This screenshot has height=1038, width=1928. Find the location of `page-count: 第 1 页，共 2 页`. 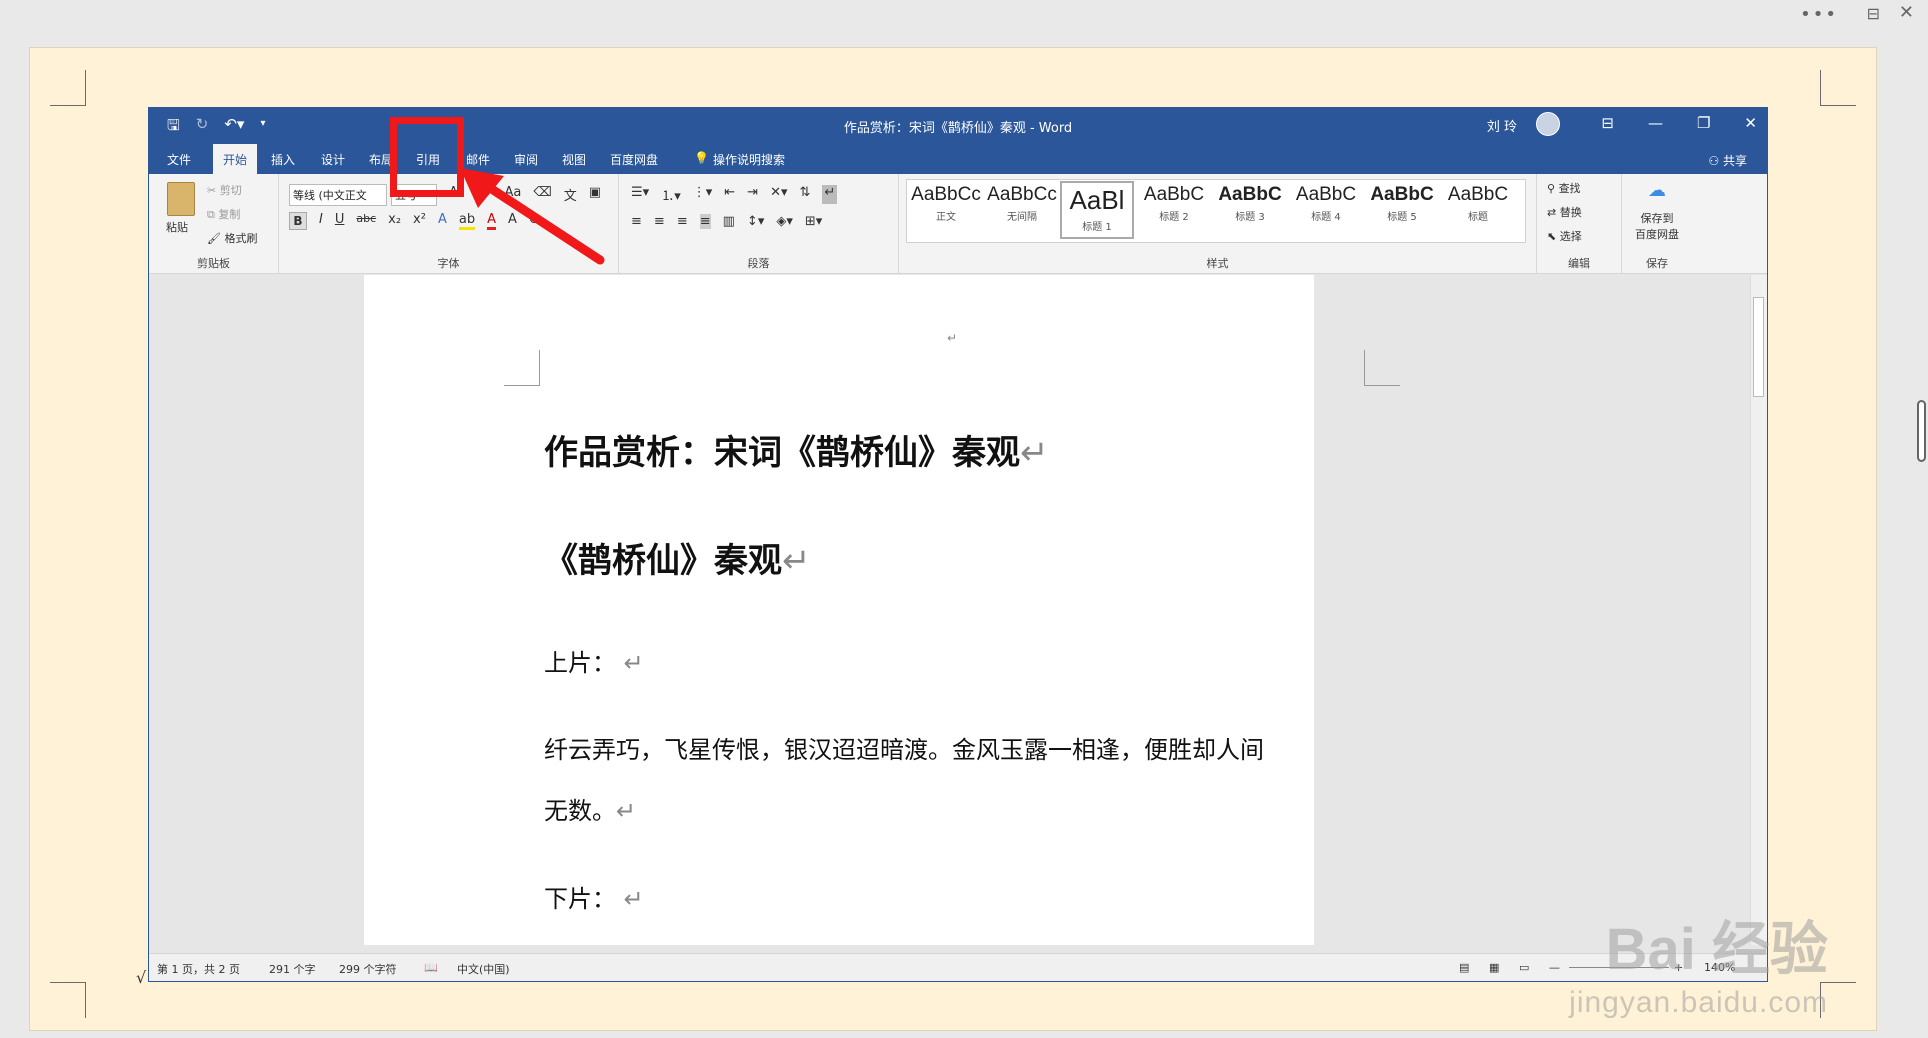

page-count: 第 1 页，共 2 页 is located at coordinates (198, 969).